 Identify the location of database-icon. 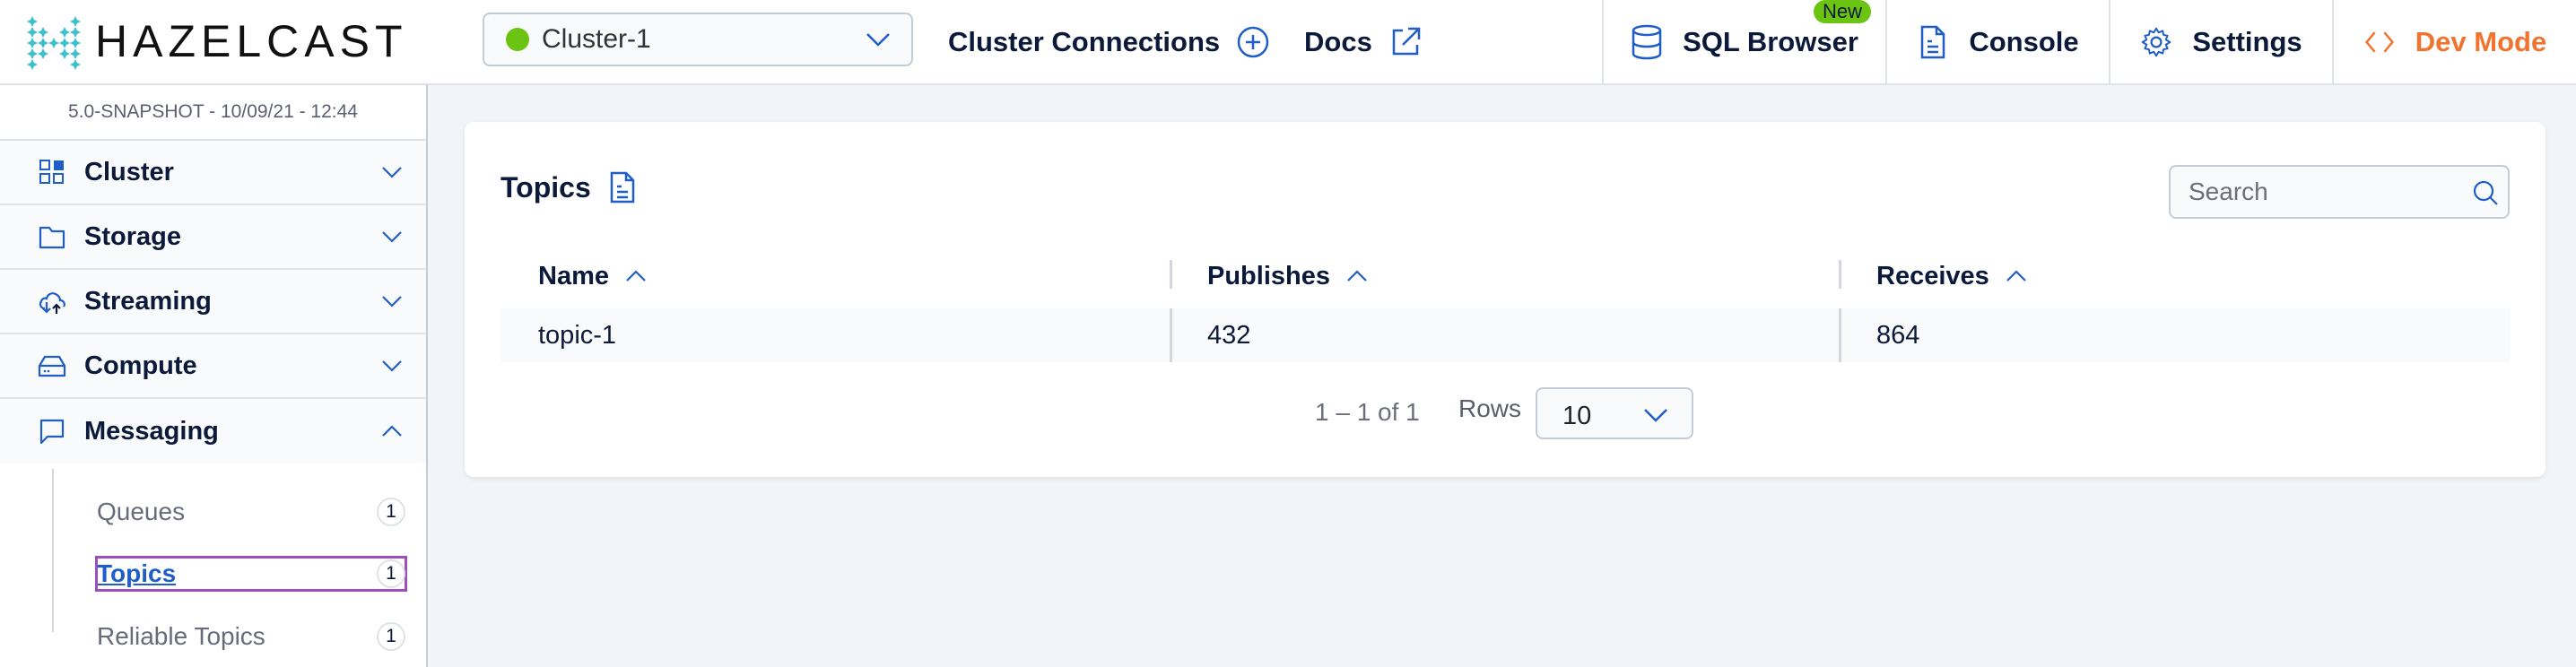
(1647, 42).